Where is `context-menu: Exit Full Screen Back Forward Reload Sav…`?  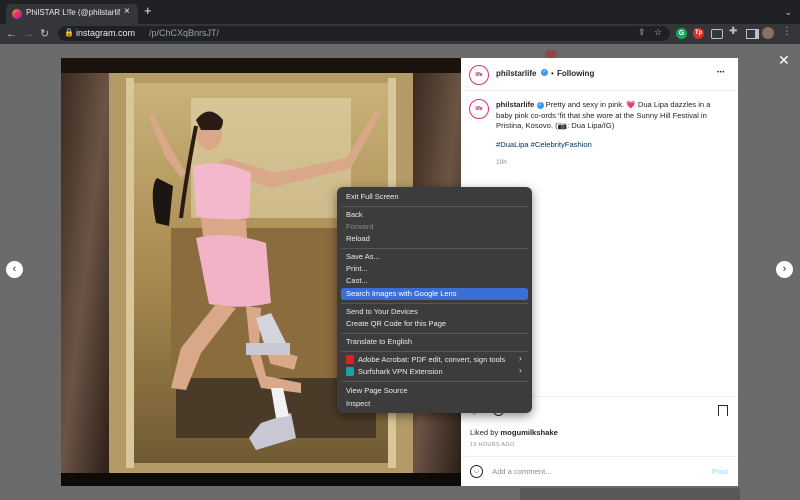 context-menu: Exit Full Screen Back Forward Reload Sav… is located at coordinates (434, 300).